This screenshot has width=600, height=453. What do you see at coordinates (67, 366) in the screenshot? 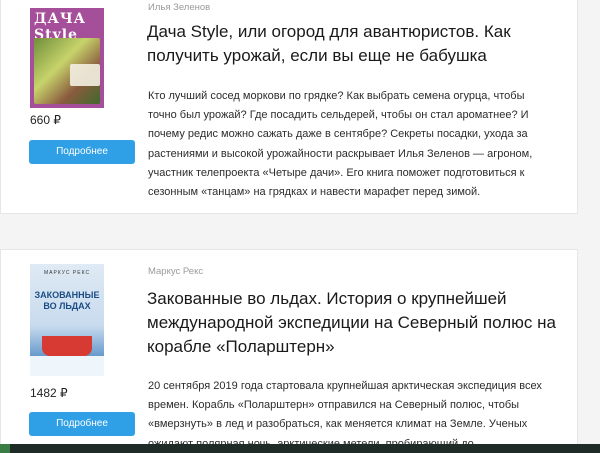
I see `cover-ice` at bounding box center [67, 366].